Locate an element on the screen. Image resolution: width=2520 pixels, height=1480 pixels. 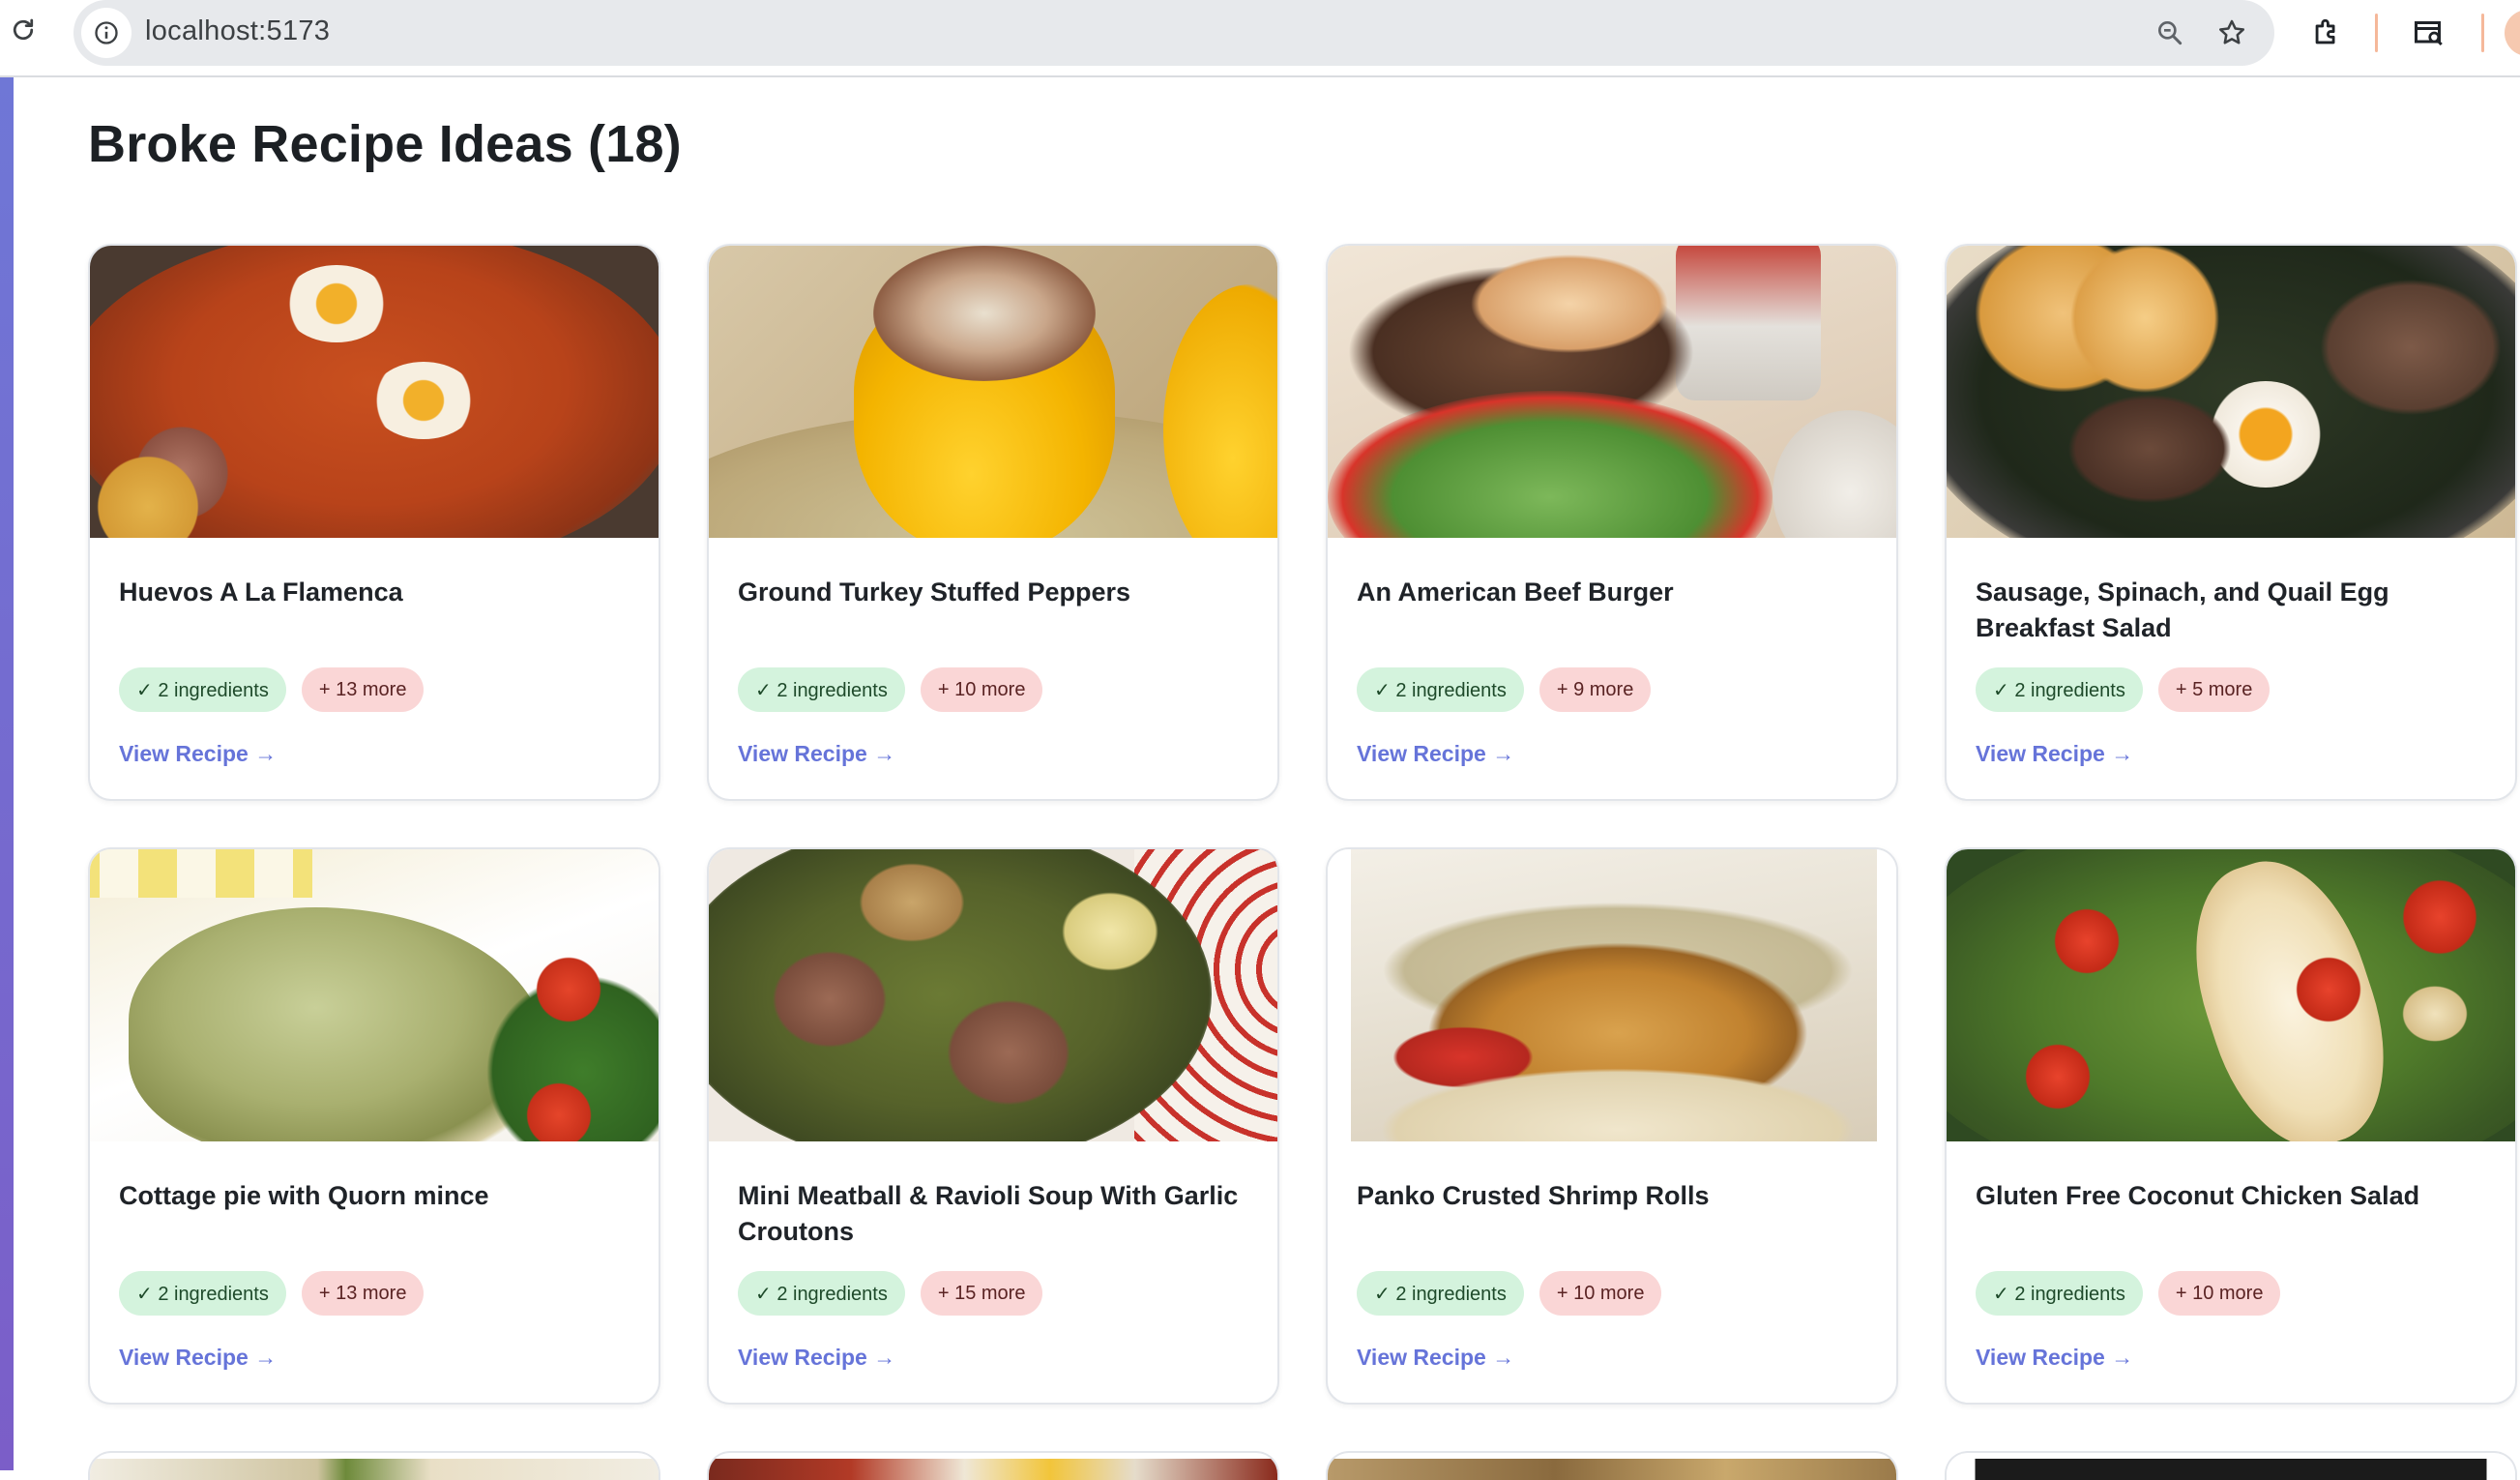
url-text: localhost:5173 is located at coordinates (238, 31).